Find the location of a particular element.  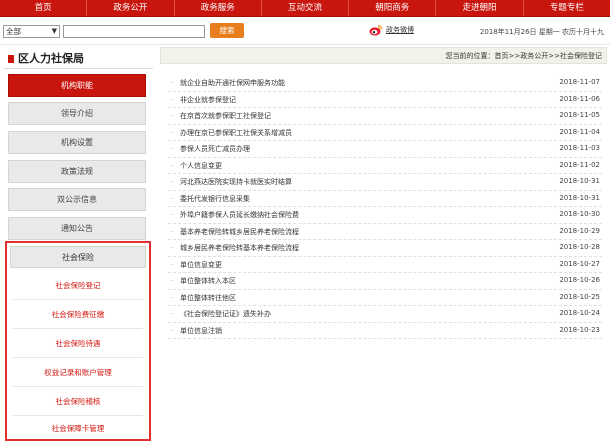

submenu-item-benefits: 社会保险待遇 is located at coordinates (78, 344).